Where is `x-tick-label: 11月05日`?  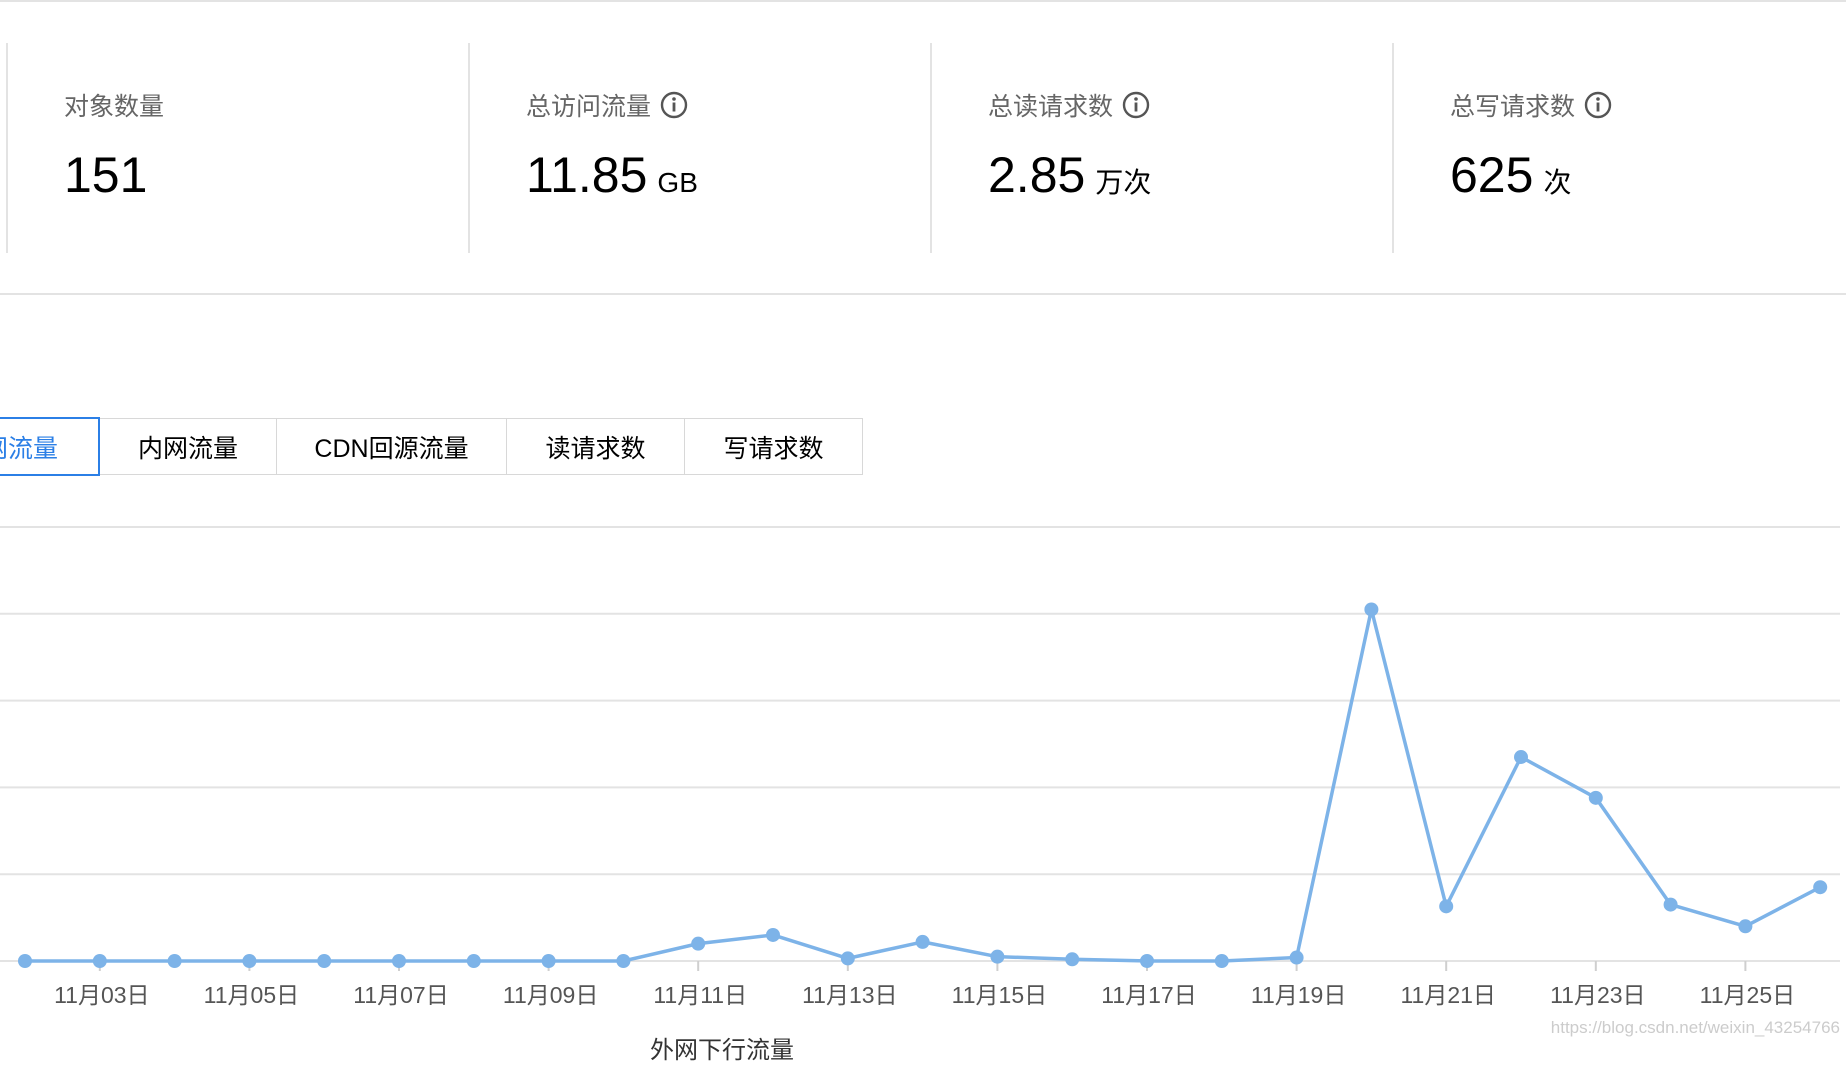
x-tick-label: 11月05日 is located at coordinates (251, 995).